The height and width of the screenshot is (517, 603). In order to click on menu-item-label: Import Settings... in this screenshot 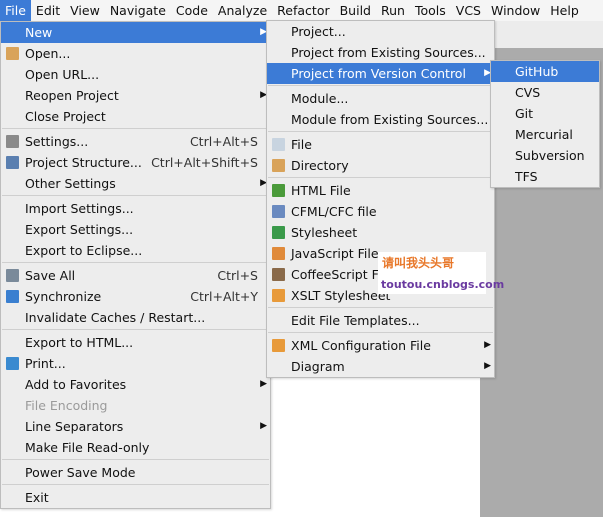, I will do `click(79, 208)`.